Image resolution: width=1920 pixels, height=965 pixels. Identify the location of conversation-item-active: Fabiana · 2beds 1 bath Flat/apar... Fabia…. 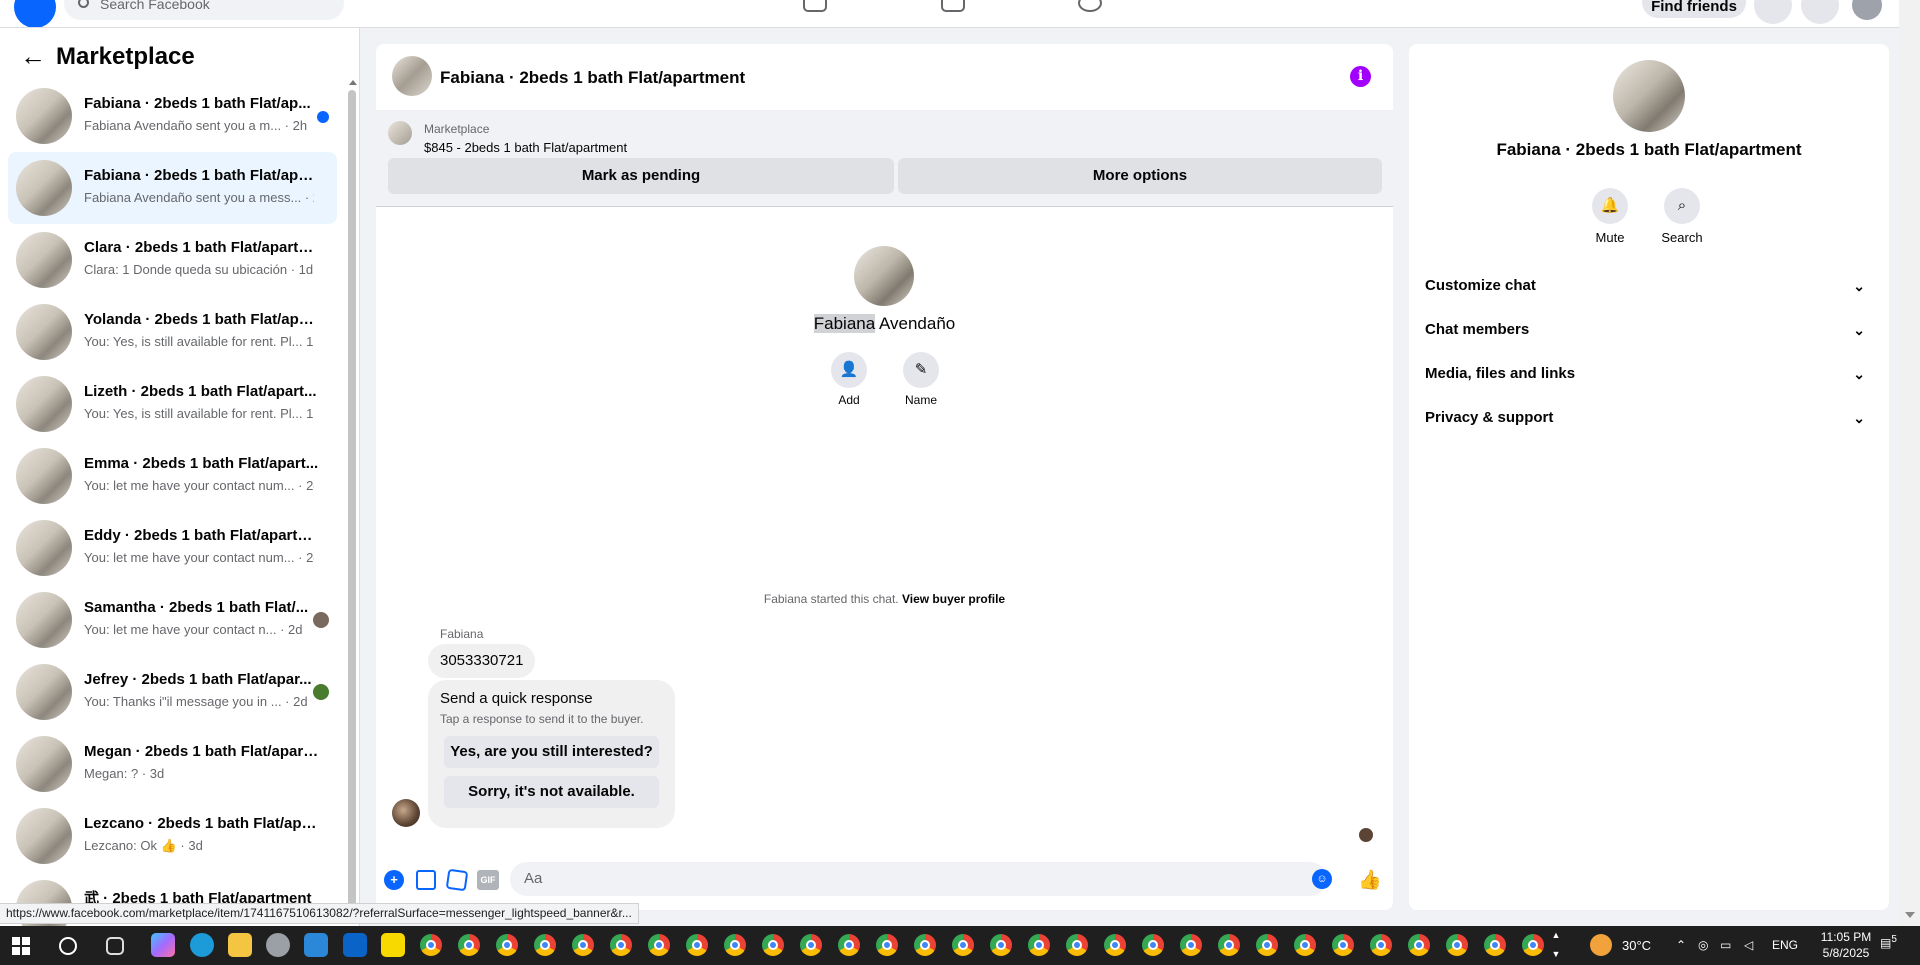
(172, 188).